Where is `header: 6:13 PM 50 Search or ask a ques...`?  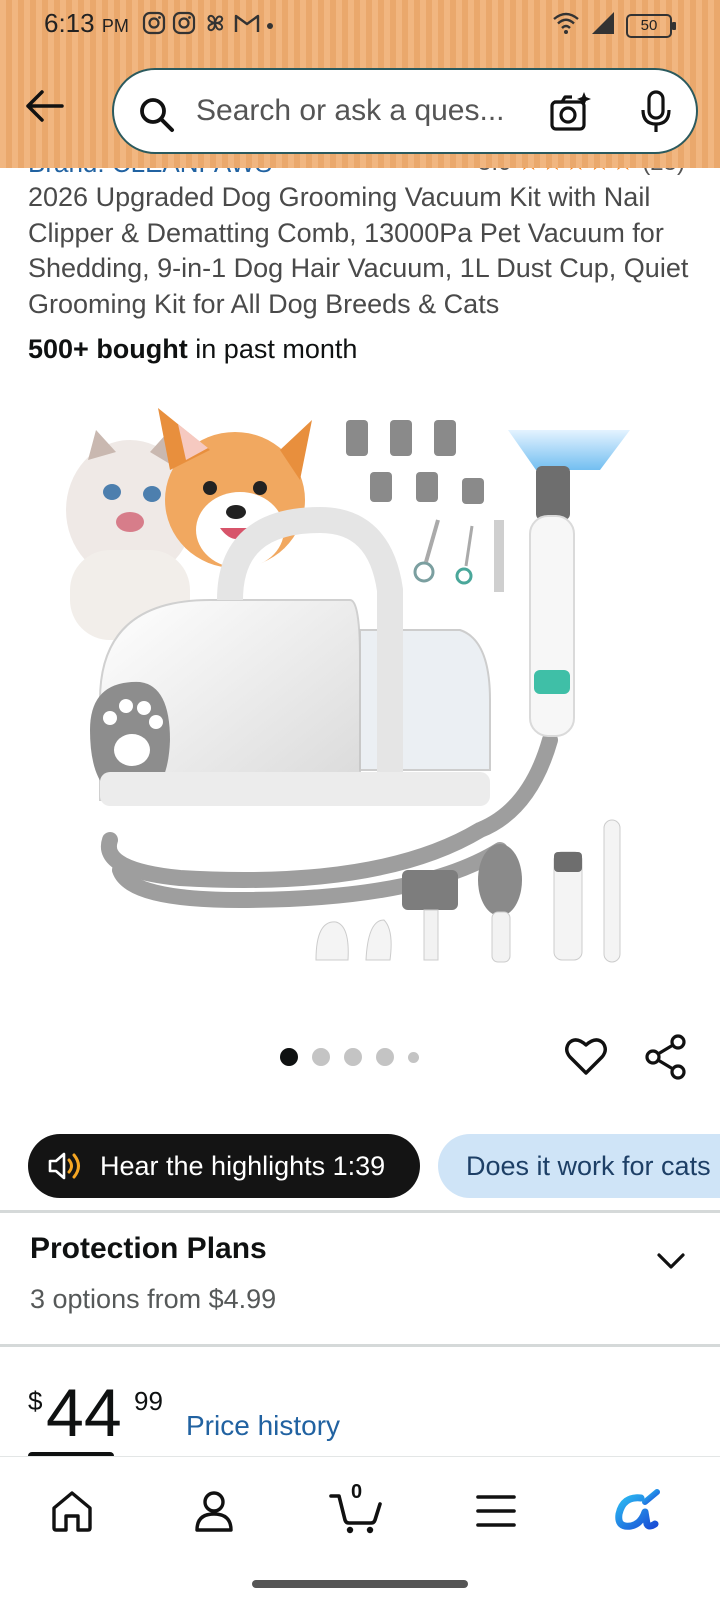
header: 6:13 PM 50 Search or ask a ques... is located at coordinates (360, 84).